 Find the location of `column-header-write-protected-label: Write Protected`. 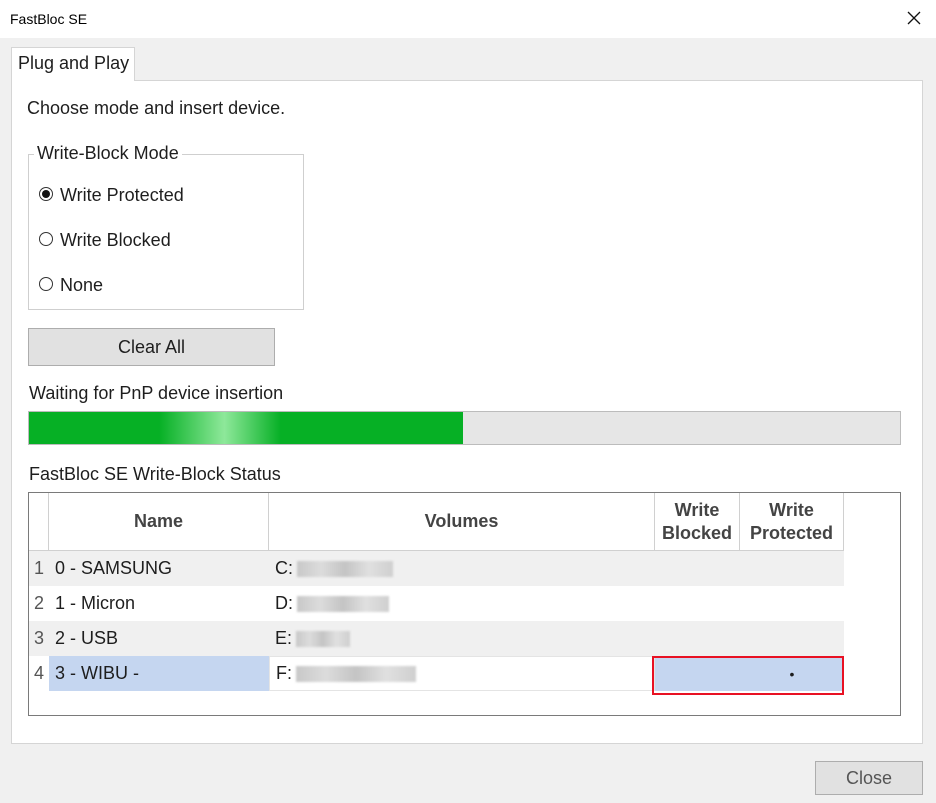

column-header-write-protected-label: Write Protected is located at coordinates (791, 521).